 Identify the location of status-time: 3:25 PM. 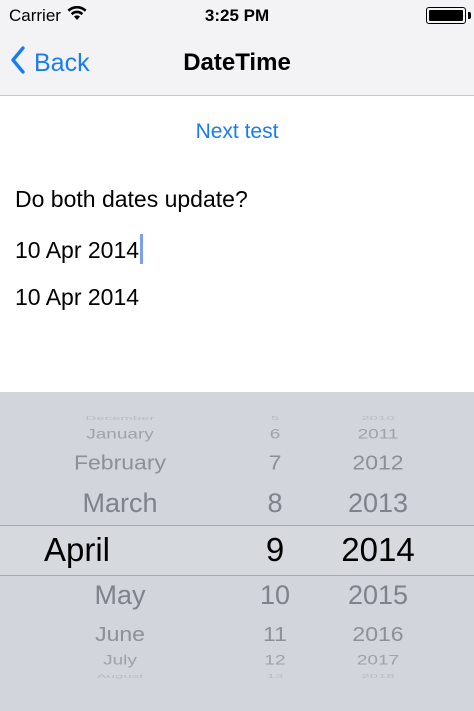
(237, 15).